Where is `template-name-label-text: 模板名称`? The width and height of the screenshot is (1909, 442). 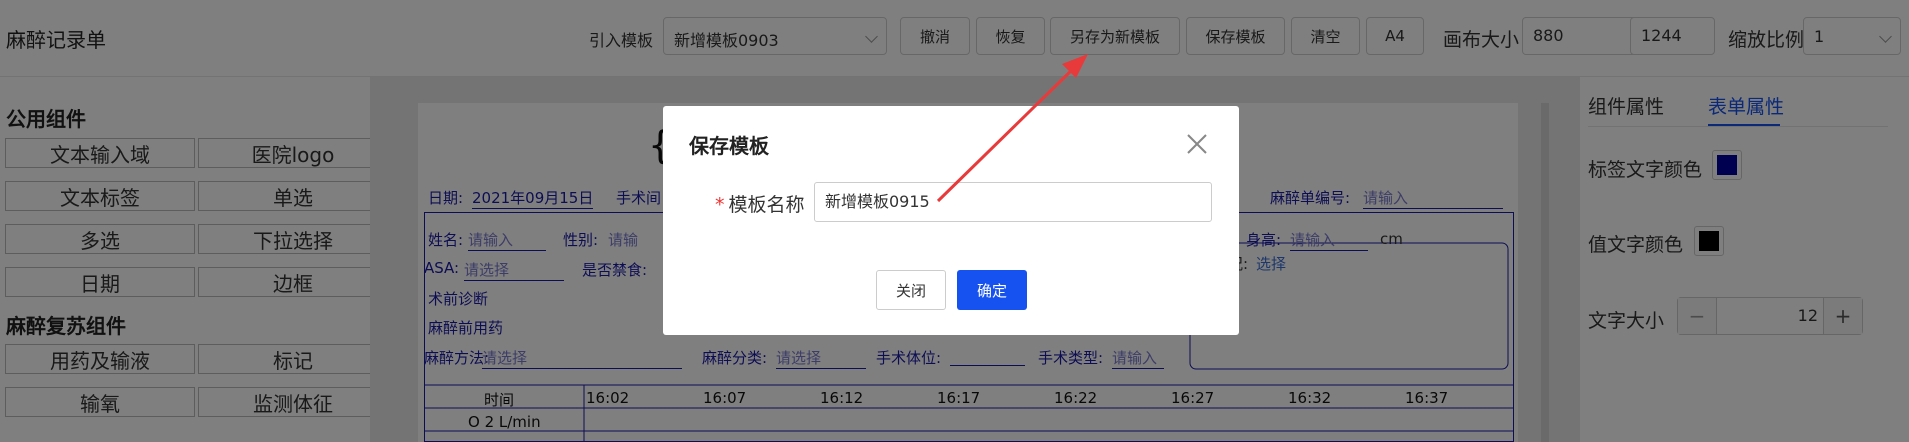
template-name-label-text: 模板名称 is located at coordinates (766, 205).